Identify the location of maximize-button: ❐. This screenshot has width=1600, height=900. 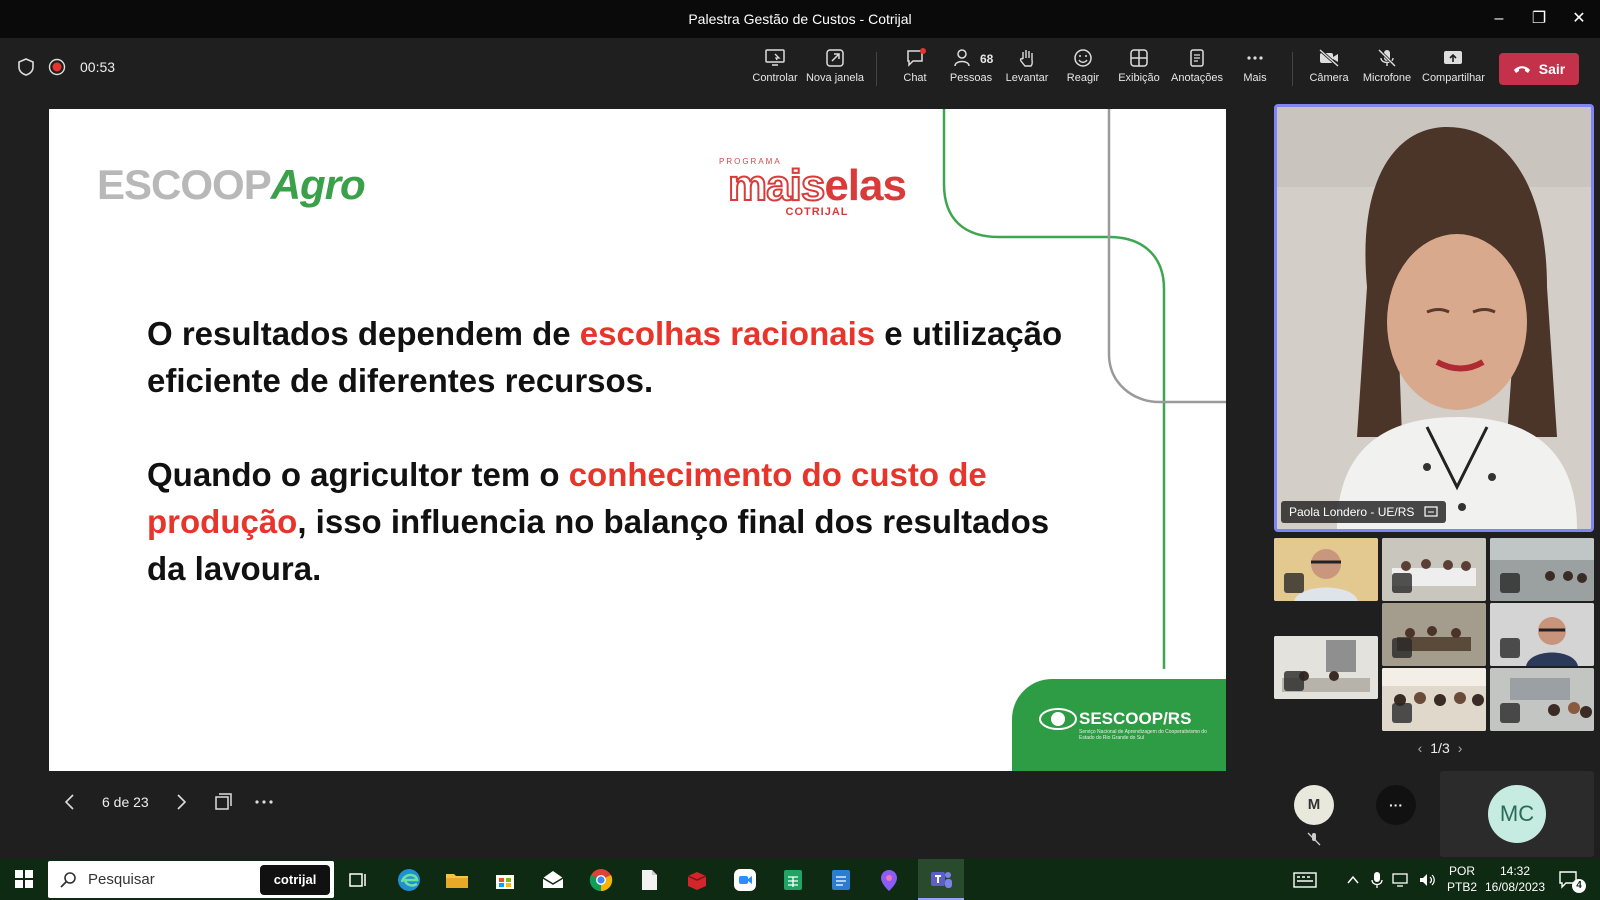
(1539, 19).